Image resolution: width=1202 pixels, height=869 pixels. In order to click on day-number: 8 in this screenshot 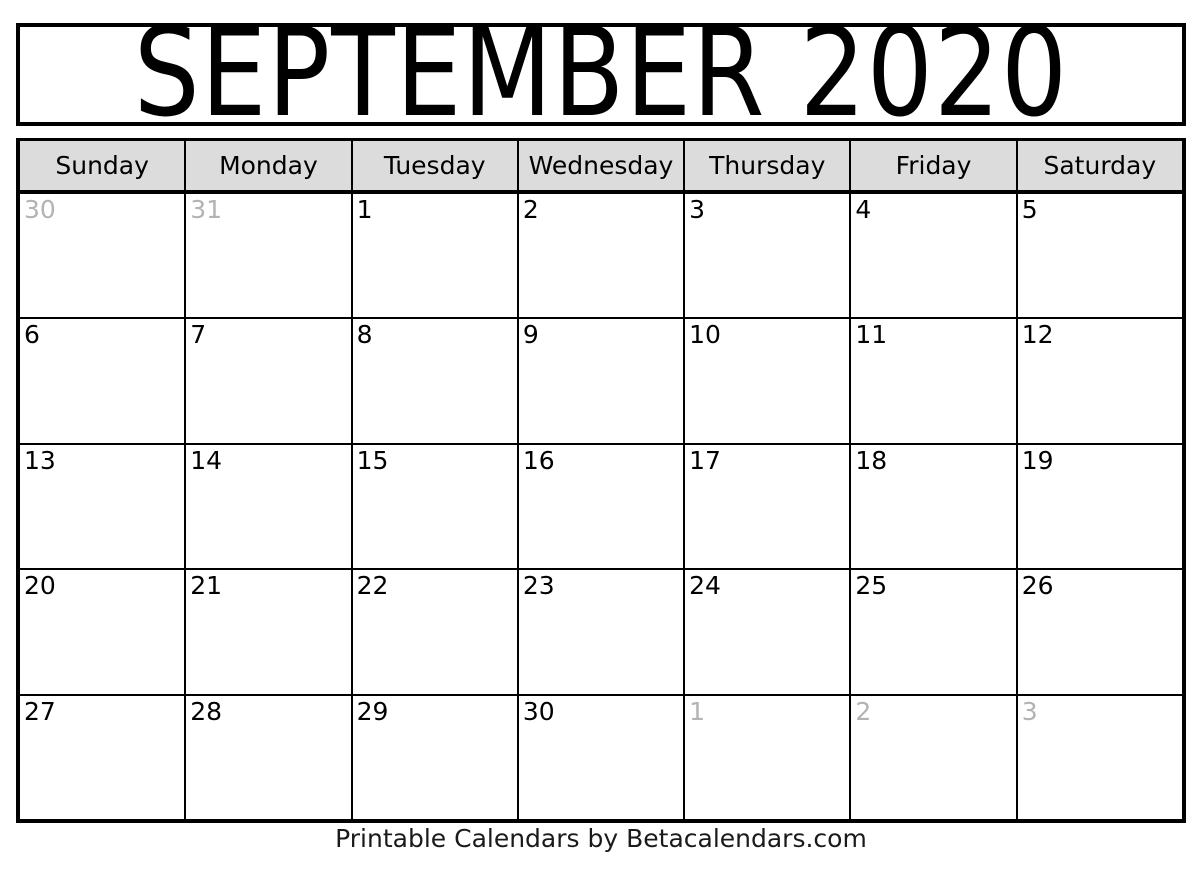, I will do `click(364, 335)`.